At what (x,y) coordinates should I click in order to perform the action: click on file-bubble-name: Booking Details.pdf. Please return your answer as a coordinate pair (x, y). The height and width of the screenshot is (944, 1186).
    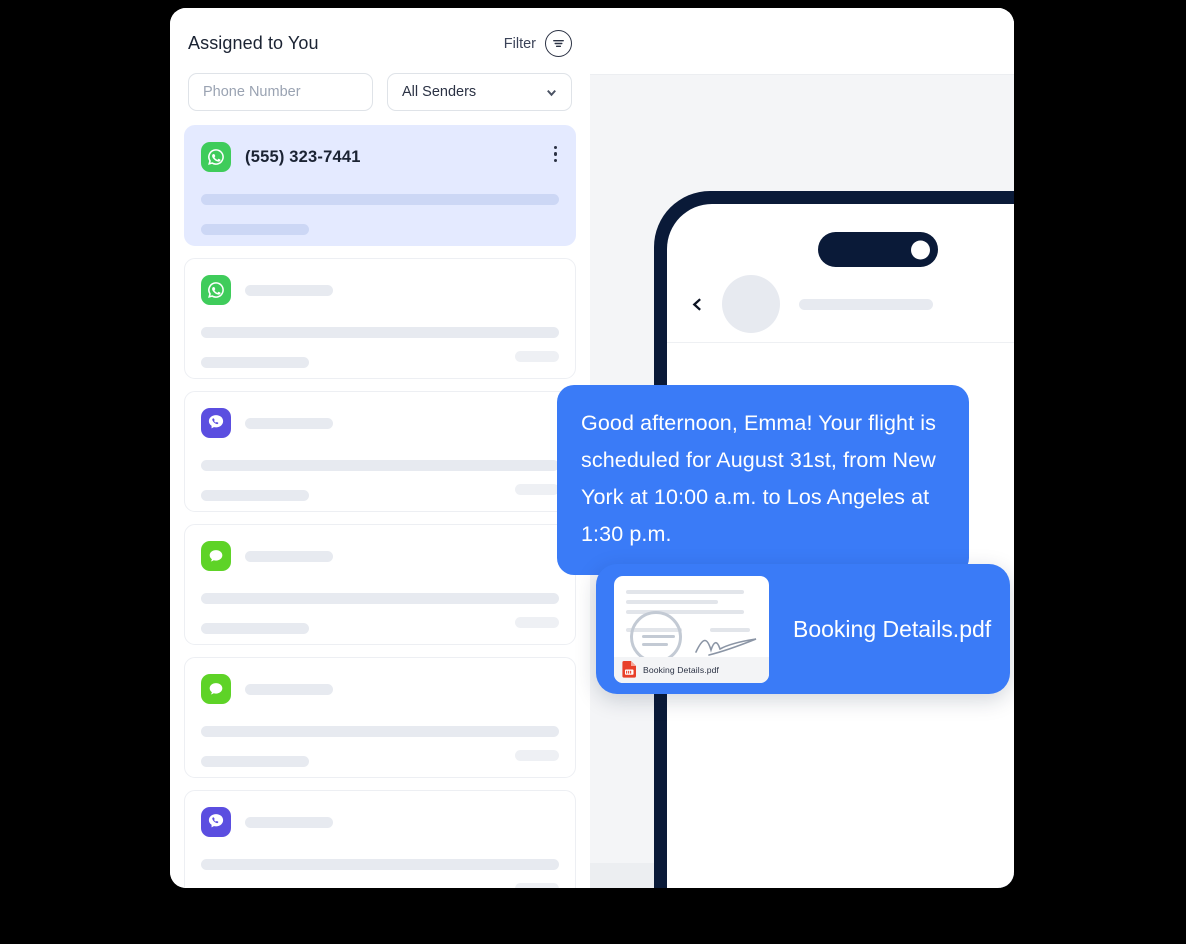
    Looking at the image, I should click on (892, 628).